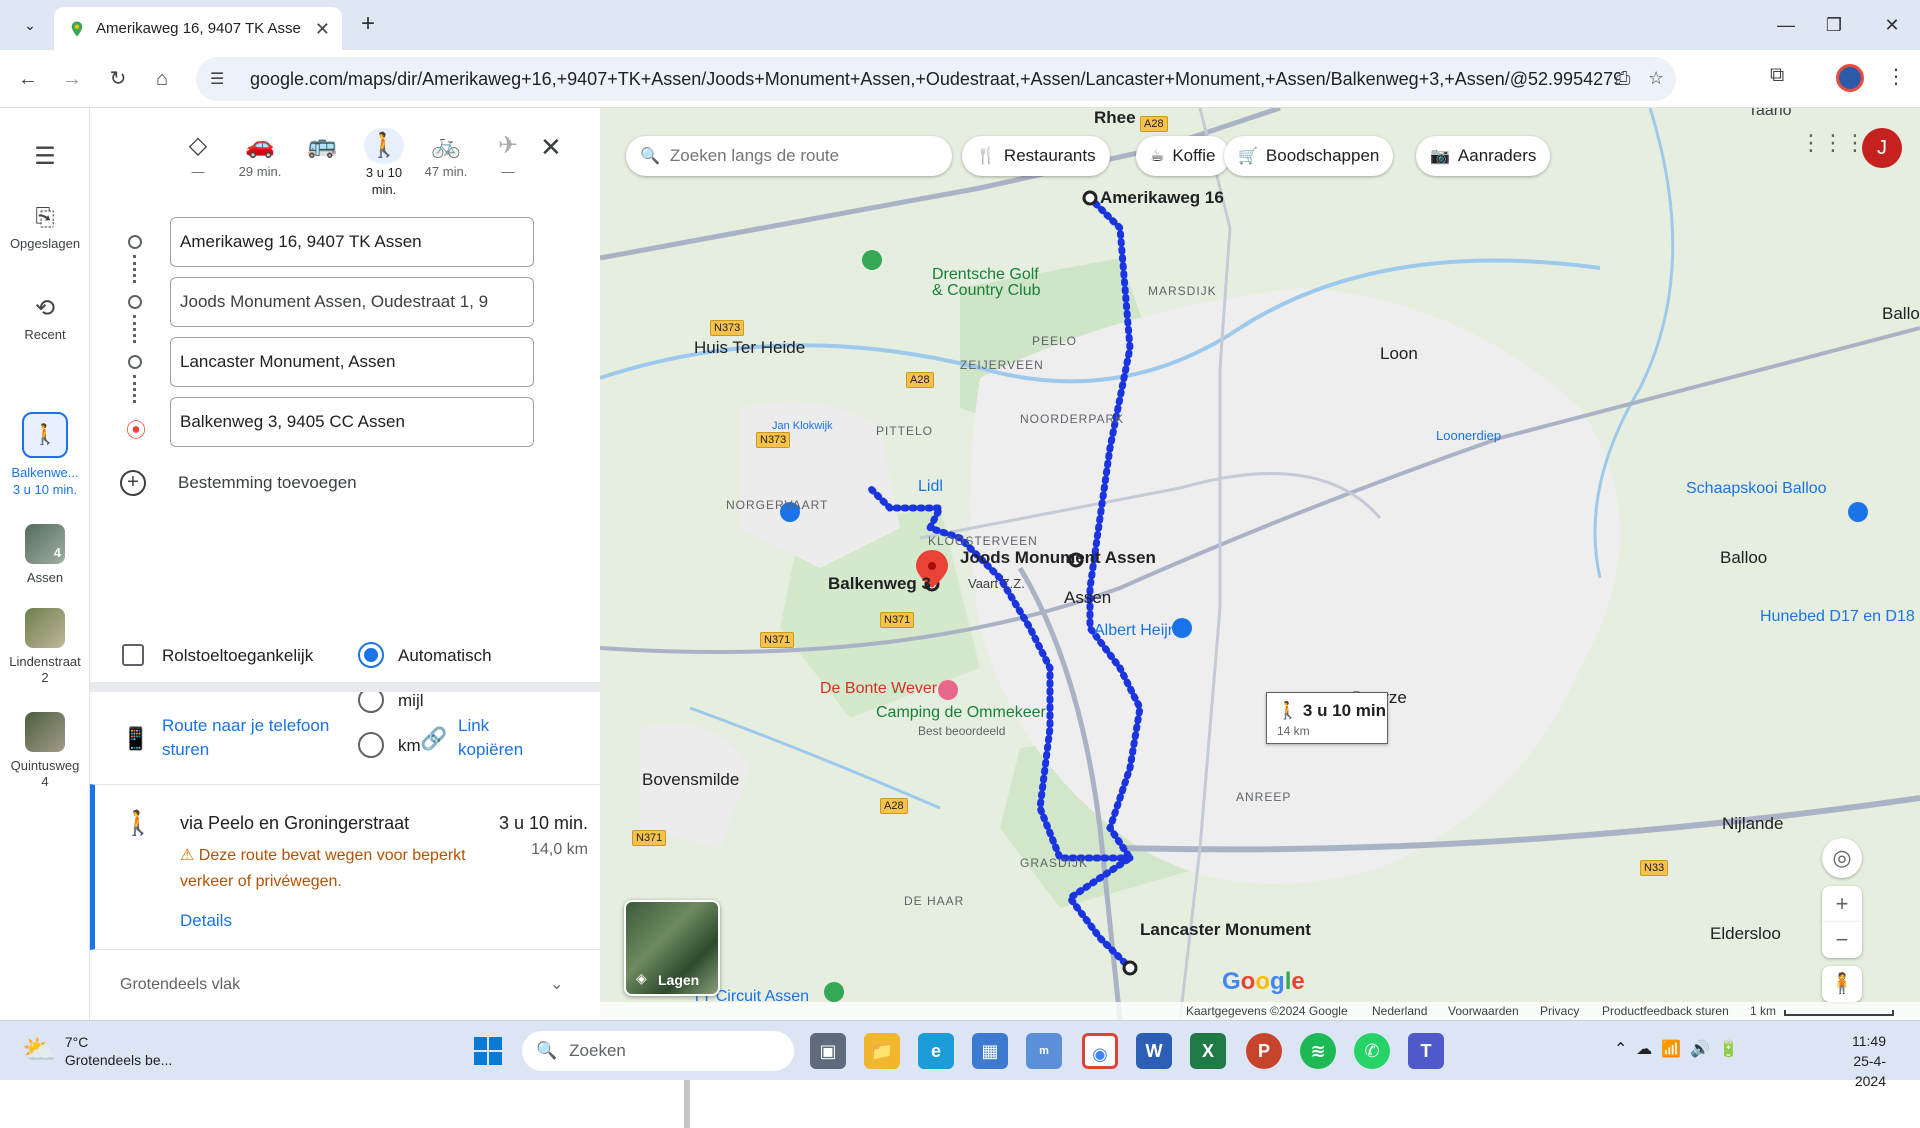  What do you see at coordinates (828, 1051) in the screenshot?
I see `task-view-icon: ▣` at bounding box center [828, 1051].